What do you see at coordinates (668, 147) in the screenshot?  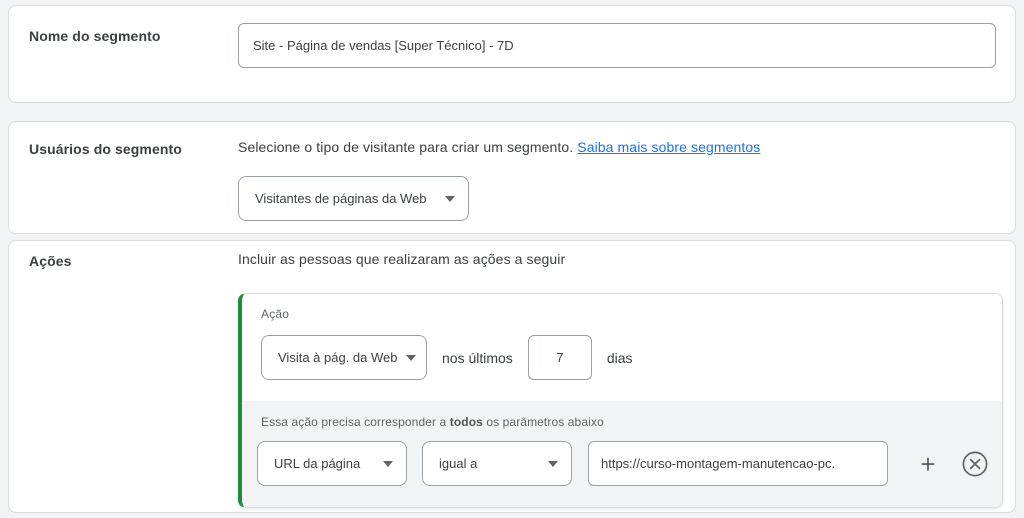 I see `learn-more-segments-link: Saiba mais sobre segmentos` at bounding box center [668, 147].